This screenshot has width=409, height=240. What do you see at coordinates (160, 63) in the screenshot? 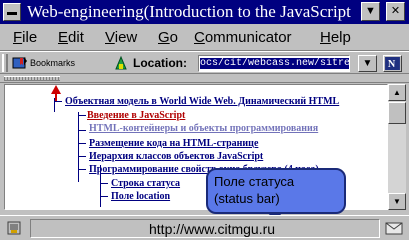
I see `location-label: Location:` at bounding box center [160, 63].